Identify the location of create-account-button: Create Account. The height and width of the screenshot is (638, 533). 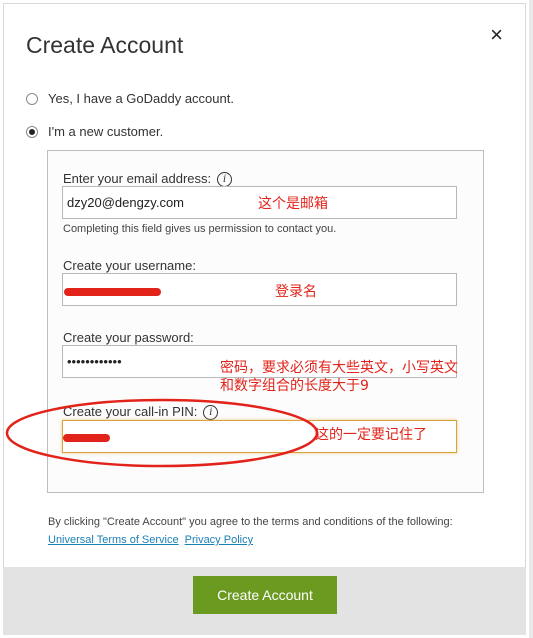
(265, 595).